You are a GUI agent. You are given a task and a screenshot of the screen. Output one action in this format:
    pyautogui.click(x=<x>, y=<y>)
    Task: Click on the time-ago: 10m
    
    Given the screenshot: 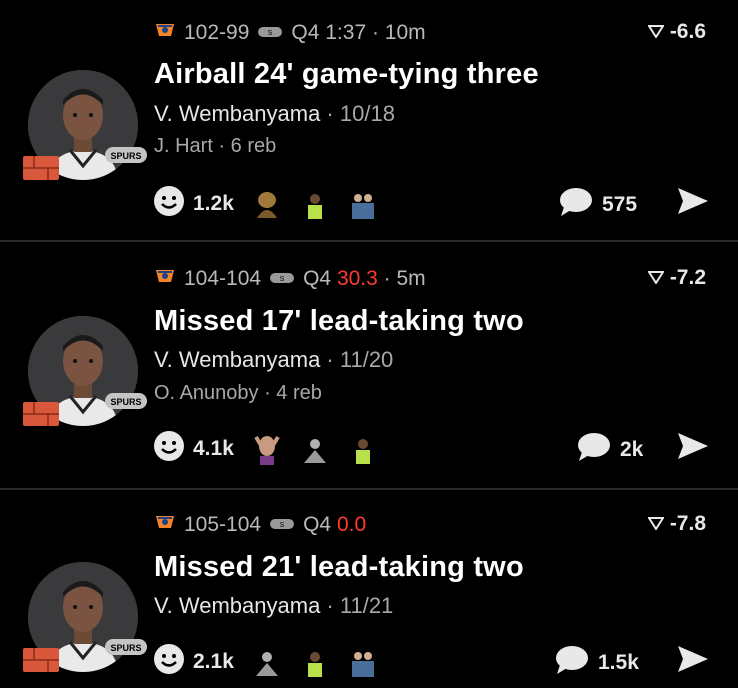 What is the action you would take?
    pyautogui.click(x=405, y=32)
    